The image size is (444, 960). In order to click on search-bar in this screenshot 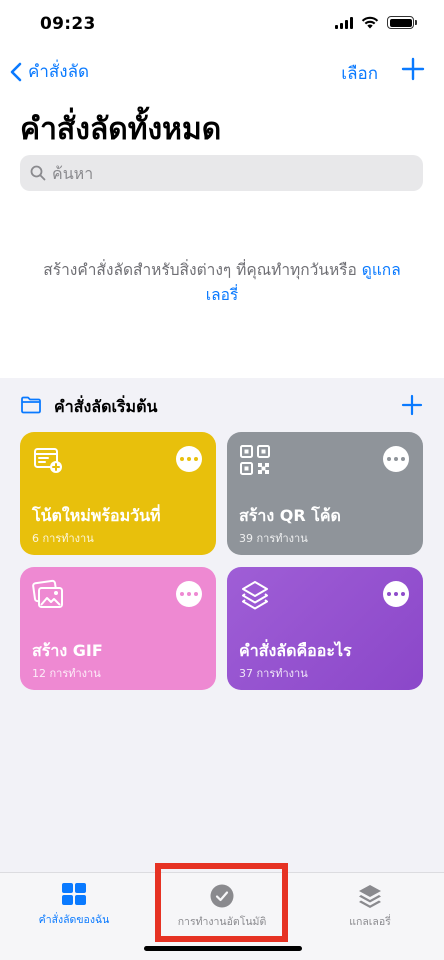, I will do `click(221, 173)`.